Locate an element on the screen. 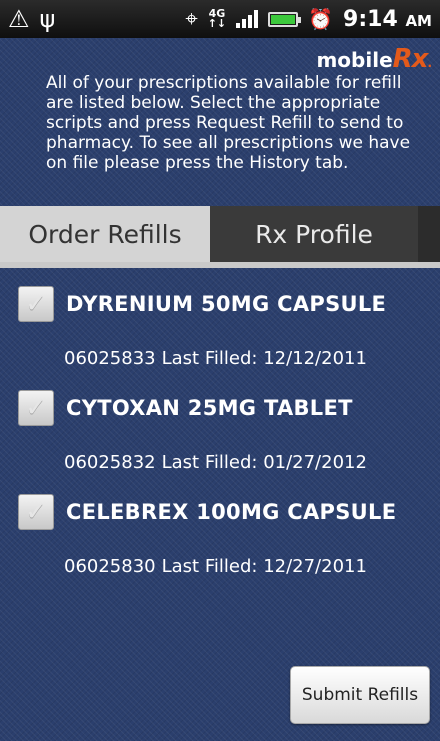 The height and width of the screenshot is (741, 440). last-filled-date: 12/12/2011 is located at coordinates (315, 358).